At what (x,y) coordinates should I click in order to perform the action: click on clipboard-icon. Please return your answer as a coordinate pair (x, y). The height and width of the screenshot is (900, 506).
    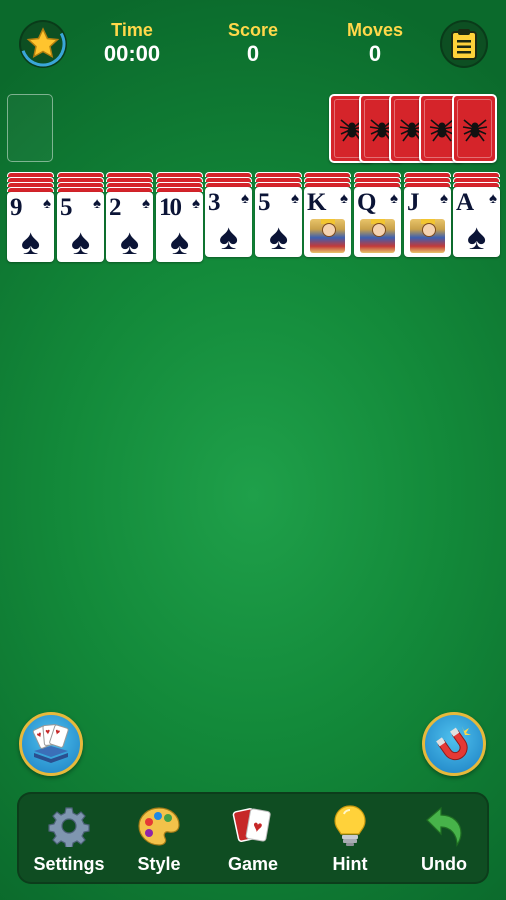
    Looking at the image, I should click on (464, 44).